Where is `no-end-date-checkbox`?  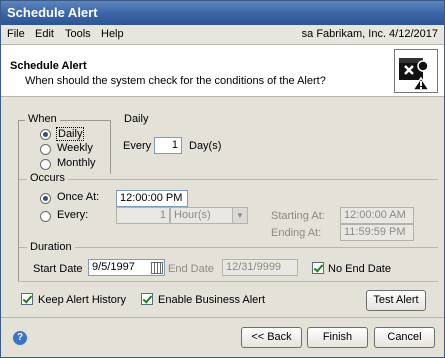 no-end-date-checkbox is located at coordinates (318, 268).